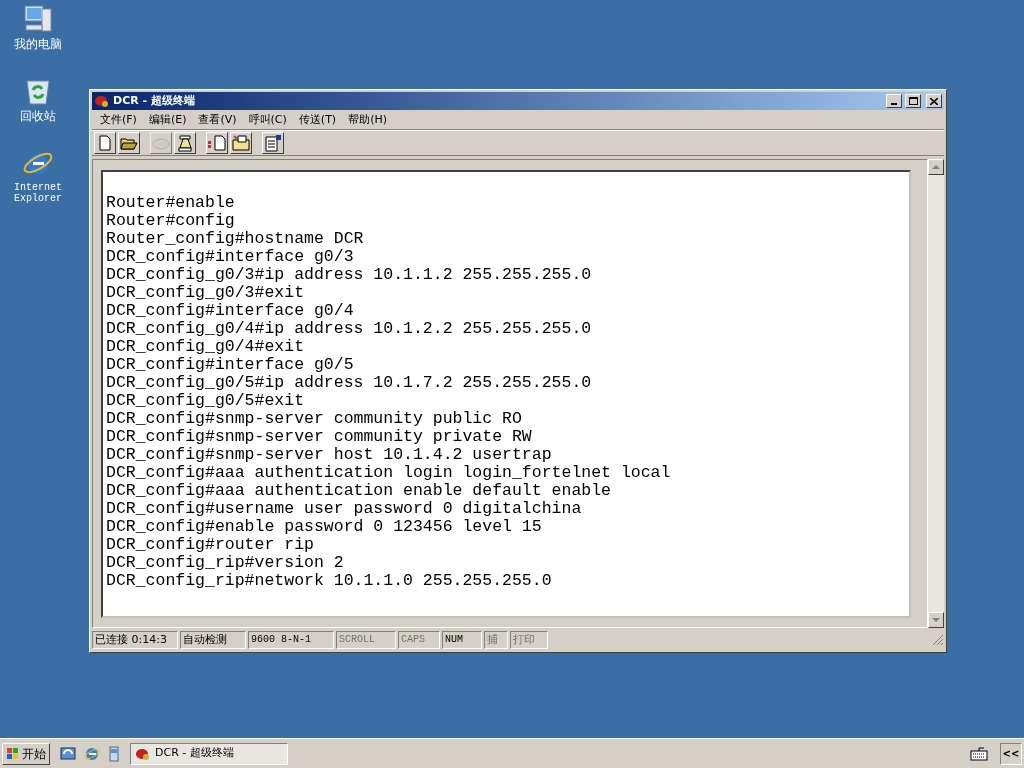 The width and height of the screenshot is (1024, 768). I want to click on collapse-button: <<, so click(1011, 753).